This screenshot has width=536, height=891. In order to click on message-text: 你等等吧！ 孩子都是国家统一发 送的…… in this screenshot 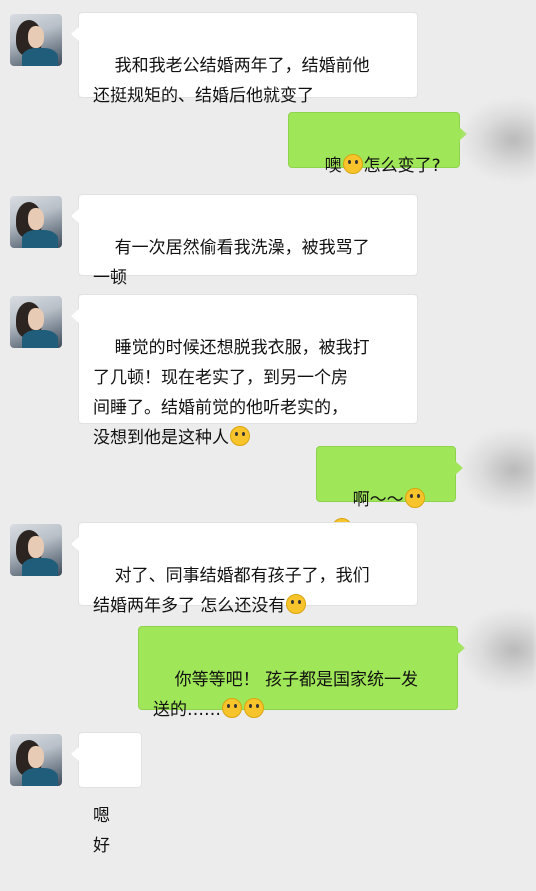, I will do `click(286, 695)`.